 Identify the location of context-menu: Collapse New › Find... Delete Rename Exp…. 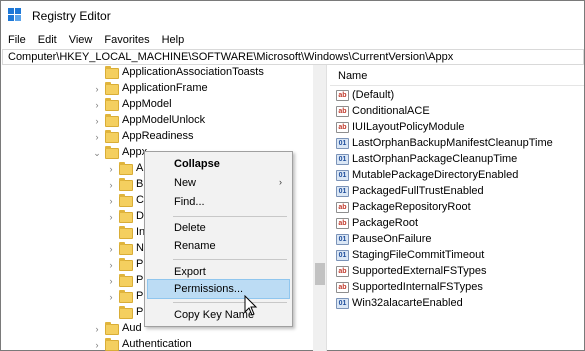
(218, 239).